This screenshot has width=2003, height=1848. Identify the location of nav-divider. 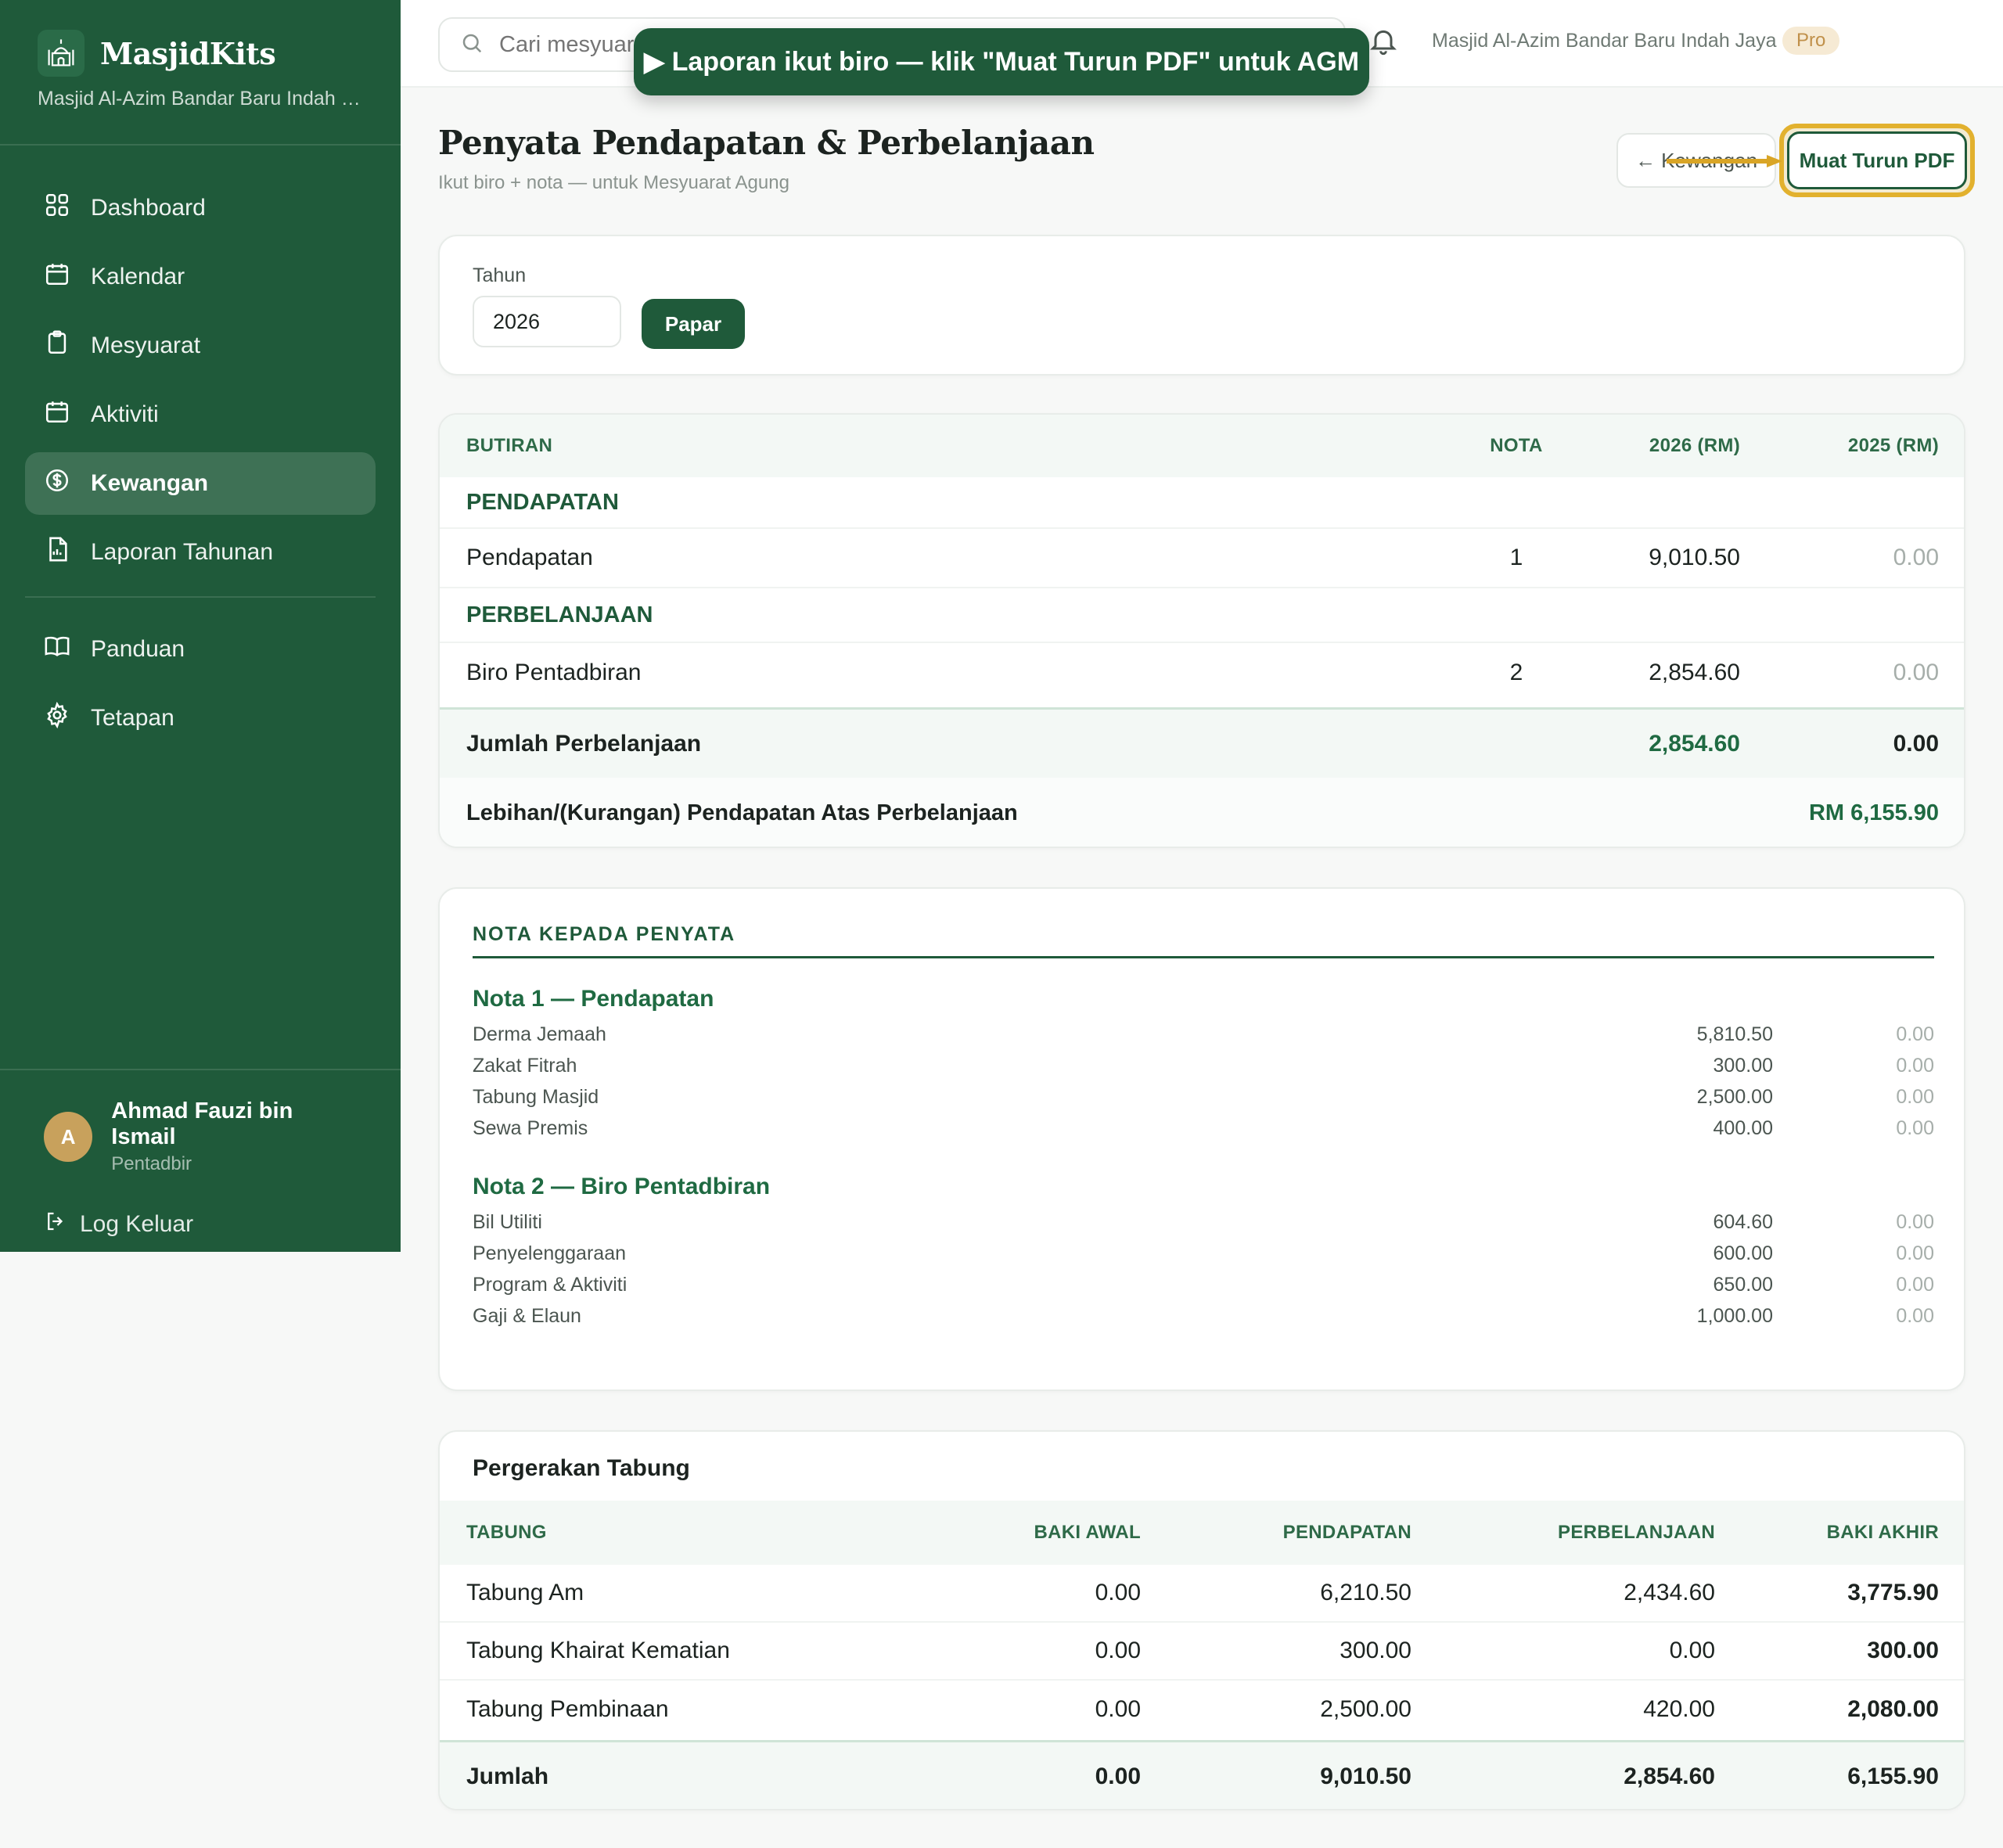
(201, 597).